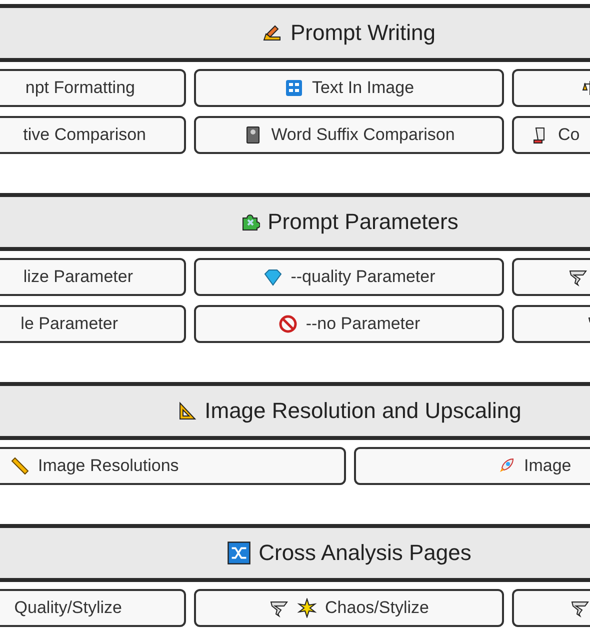  What do you see at coordinates (20, 466) in the screenshot?
I see `ruler-icon` at bounding box center [20, 466].